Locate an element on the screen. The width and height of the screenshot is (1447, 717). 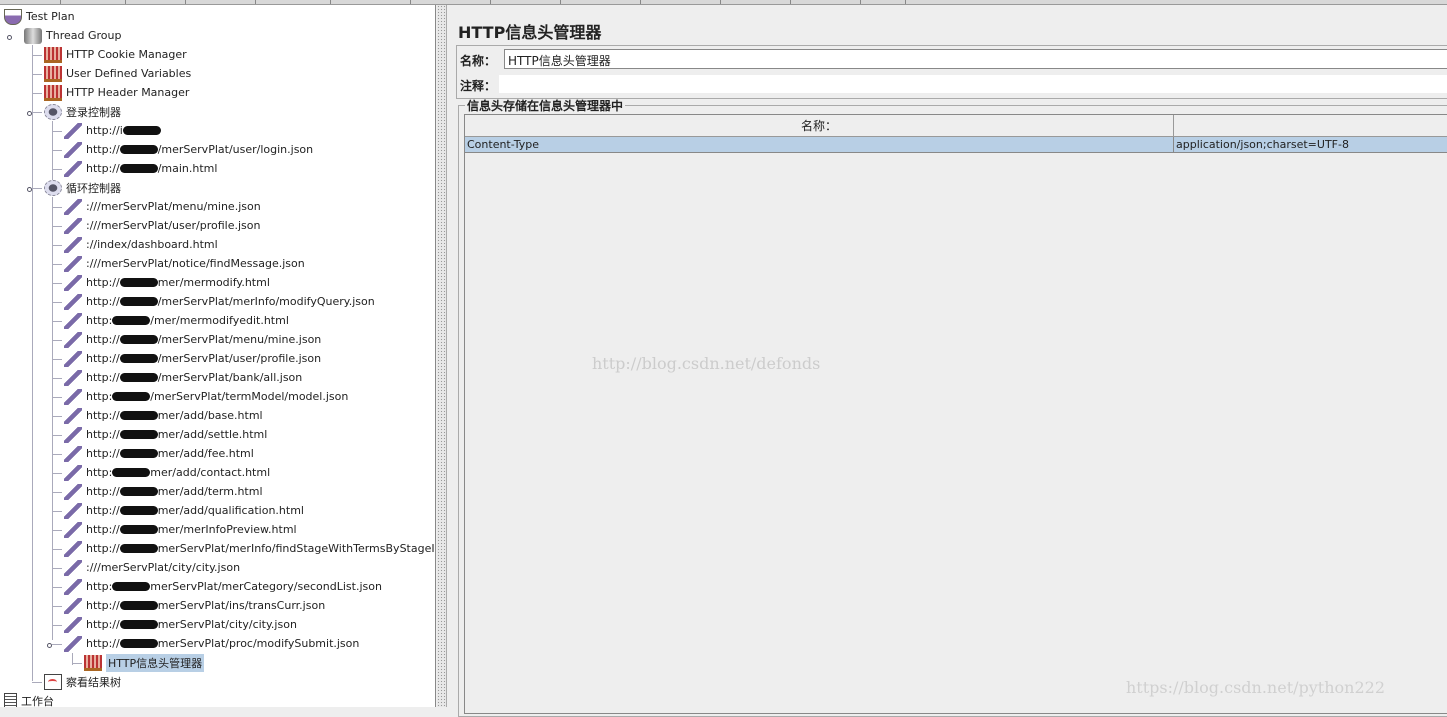
listener-icon is located at coordinates (53, 681).